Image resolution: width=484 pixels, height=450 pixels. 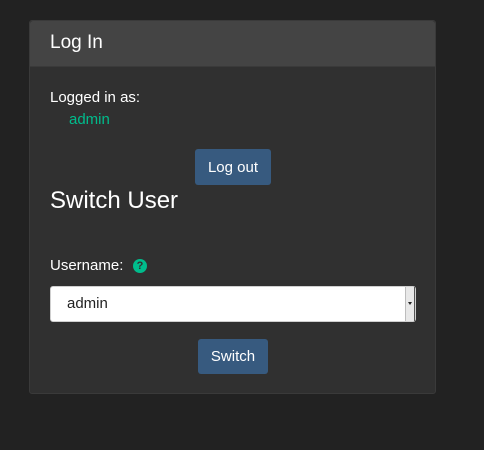 I want to click on chevron-down-icon, so click(x=410, y=304).